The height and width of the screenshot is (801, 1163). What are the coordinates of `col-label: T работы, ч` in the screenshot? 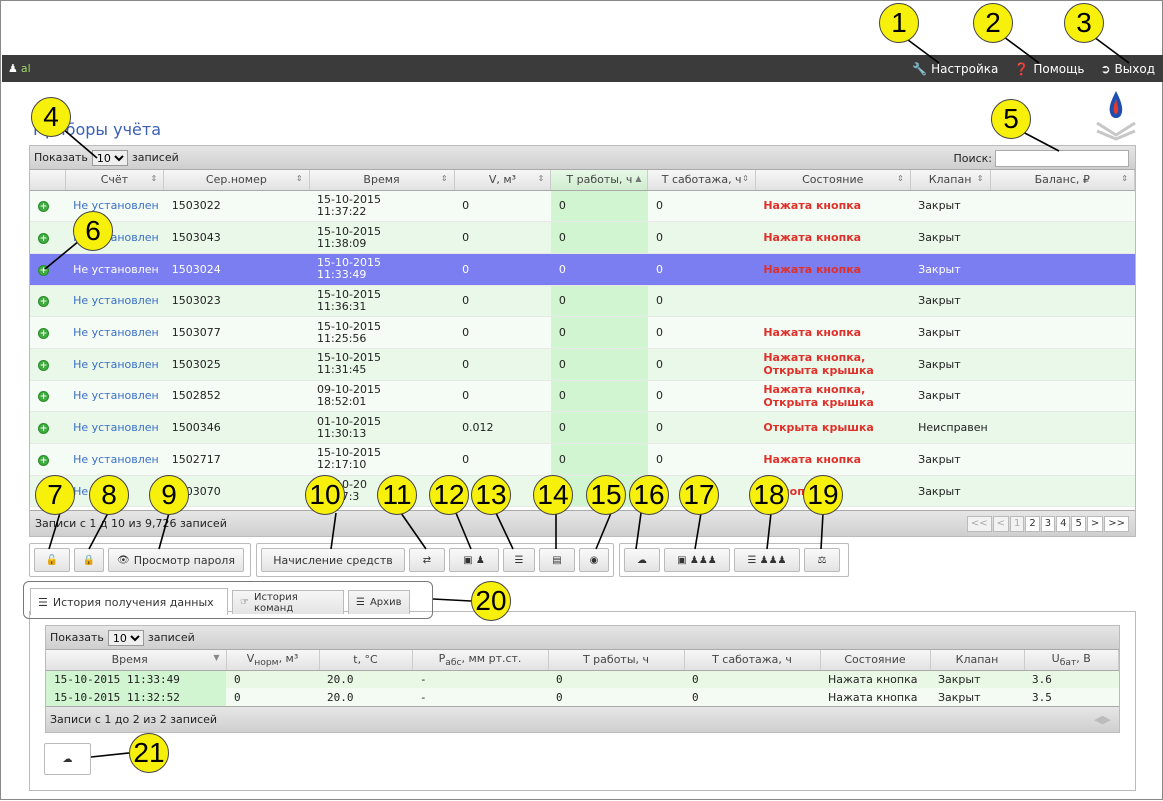 It's located at (599, 180).